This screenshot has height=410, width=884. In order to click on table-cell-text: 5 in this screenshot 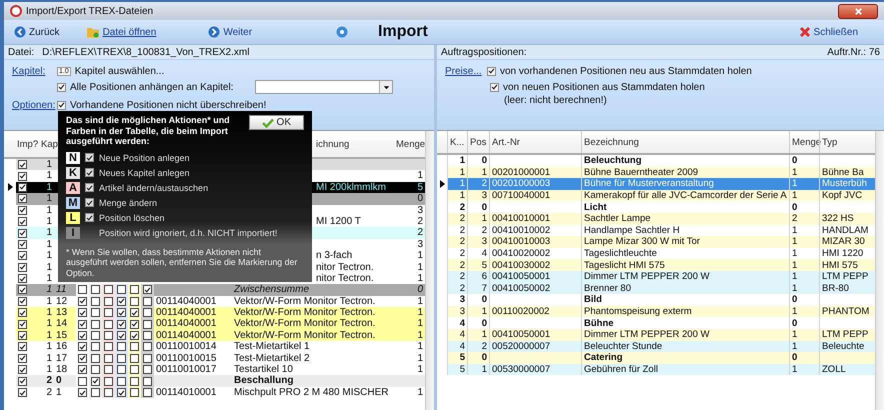, I will do `click(420, 188)`.